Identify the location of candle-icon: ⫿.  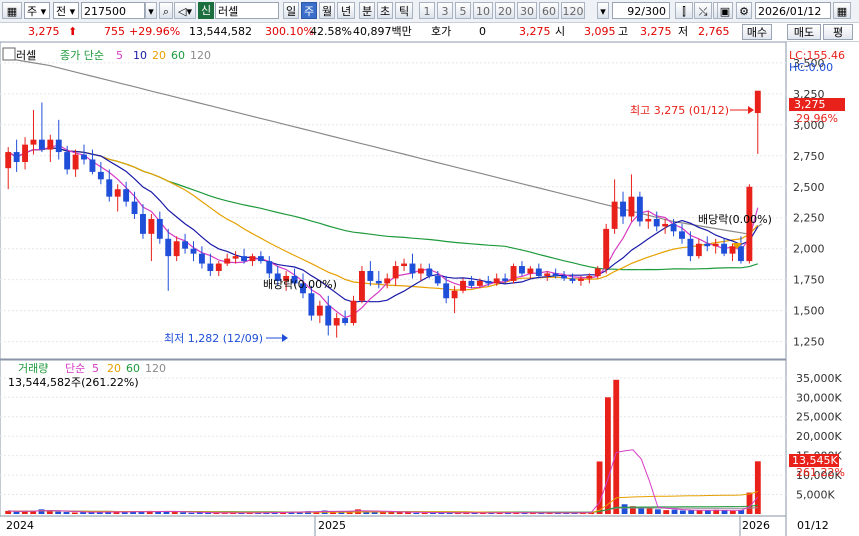
(684, 10).